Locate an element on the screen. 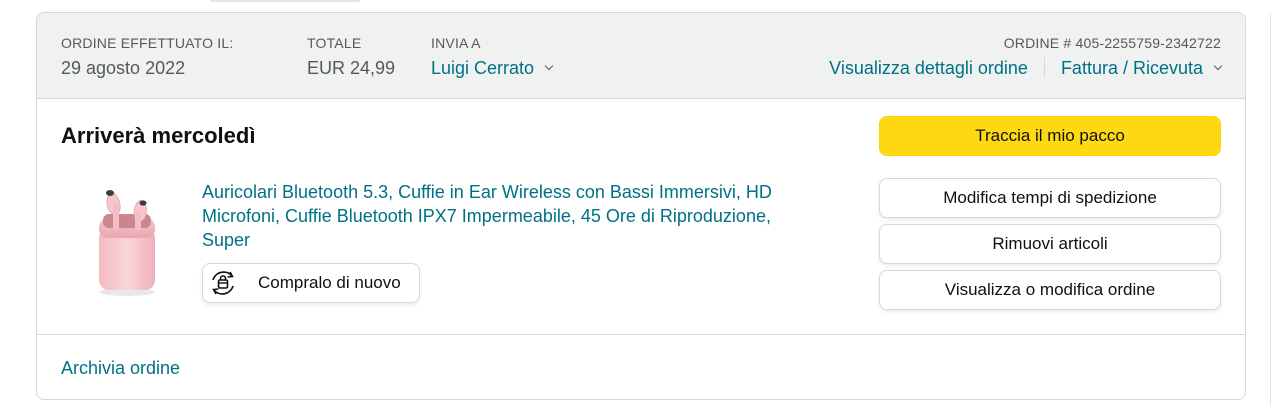 This screenshot has width=1280, height=409. order-date-block: ORDINE EFFETTUATO IL: 29 agosto 2022 is located at coordinates (147, 57).